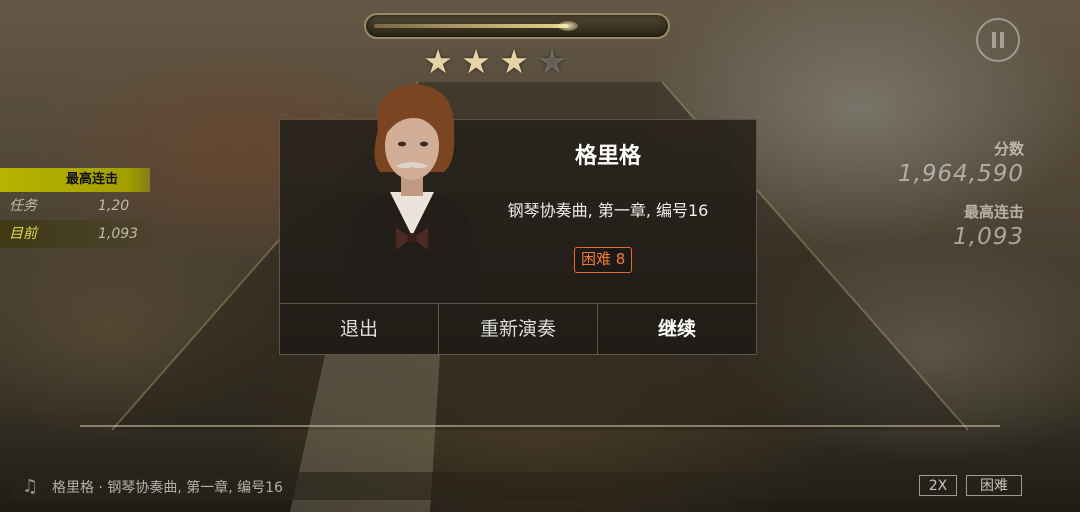  What do you see at coordinates (993, 212) in the screenshot?
I see `max-combo-label: 最高连击` at bounding box center [993, 212].